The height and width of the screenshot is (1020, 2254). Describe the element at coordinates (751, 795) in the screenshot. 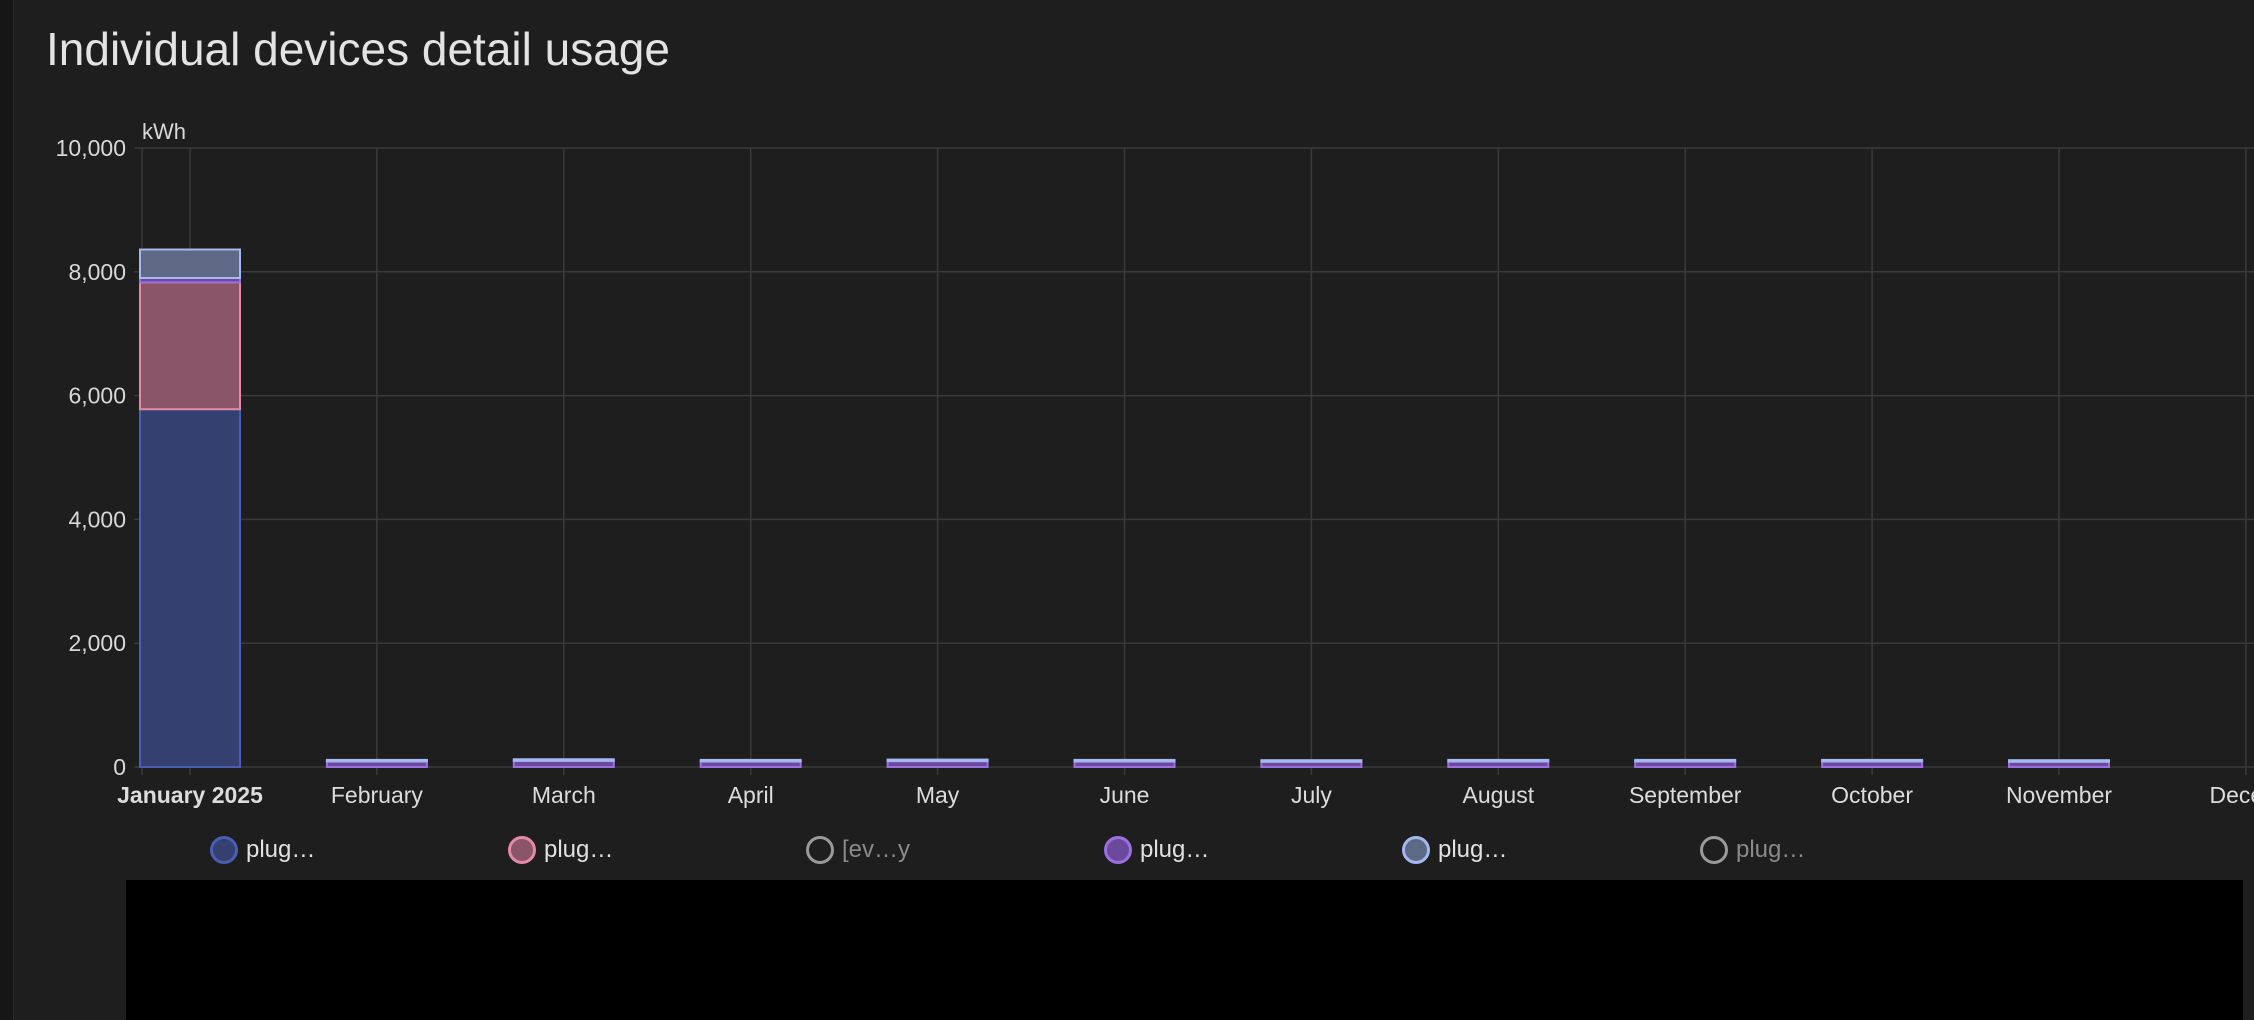

I see `x-tick-label: April` at that location.